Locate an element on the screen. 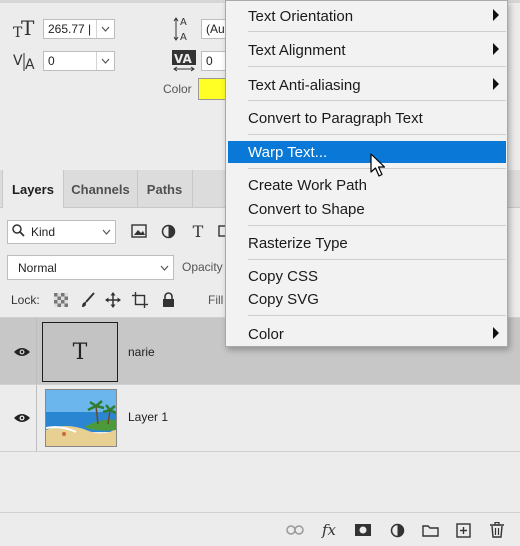 The image size is (520, 546). tracking-icon: VA is located at coordinates (184, 61).